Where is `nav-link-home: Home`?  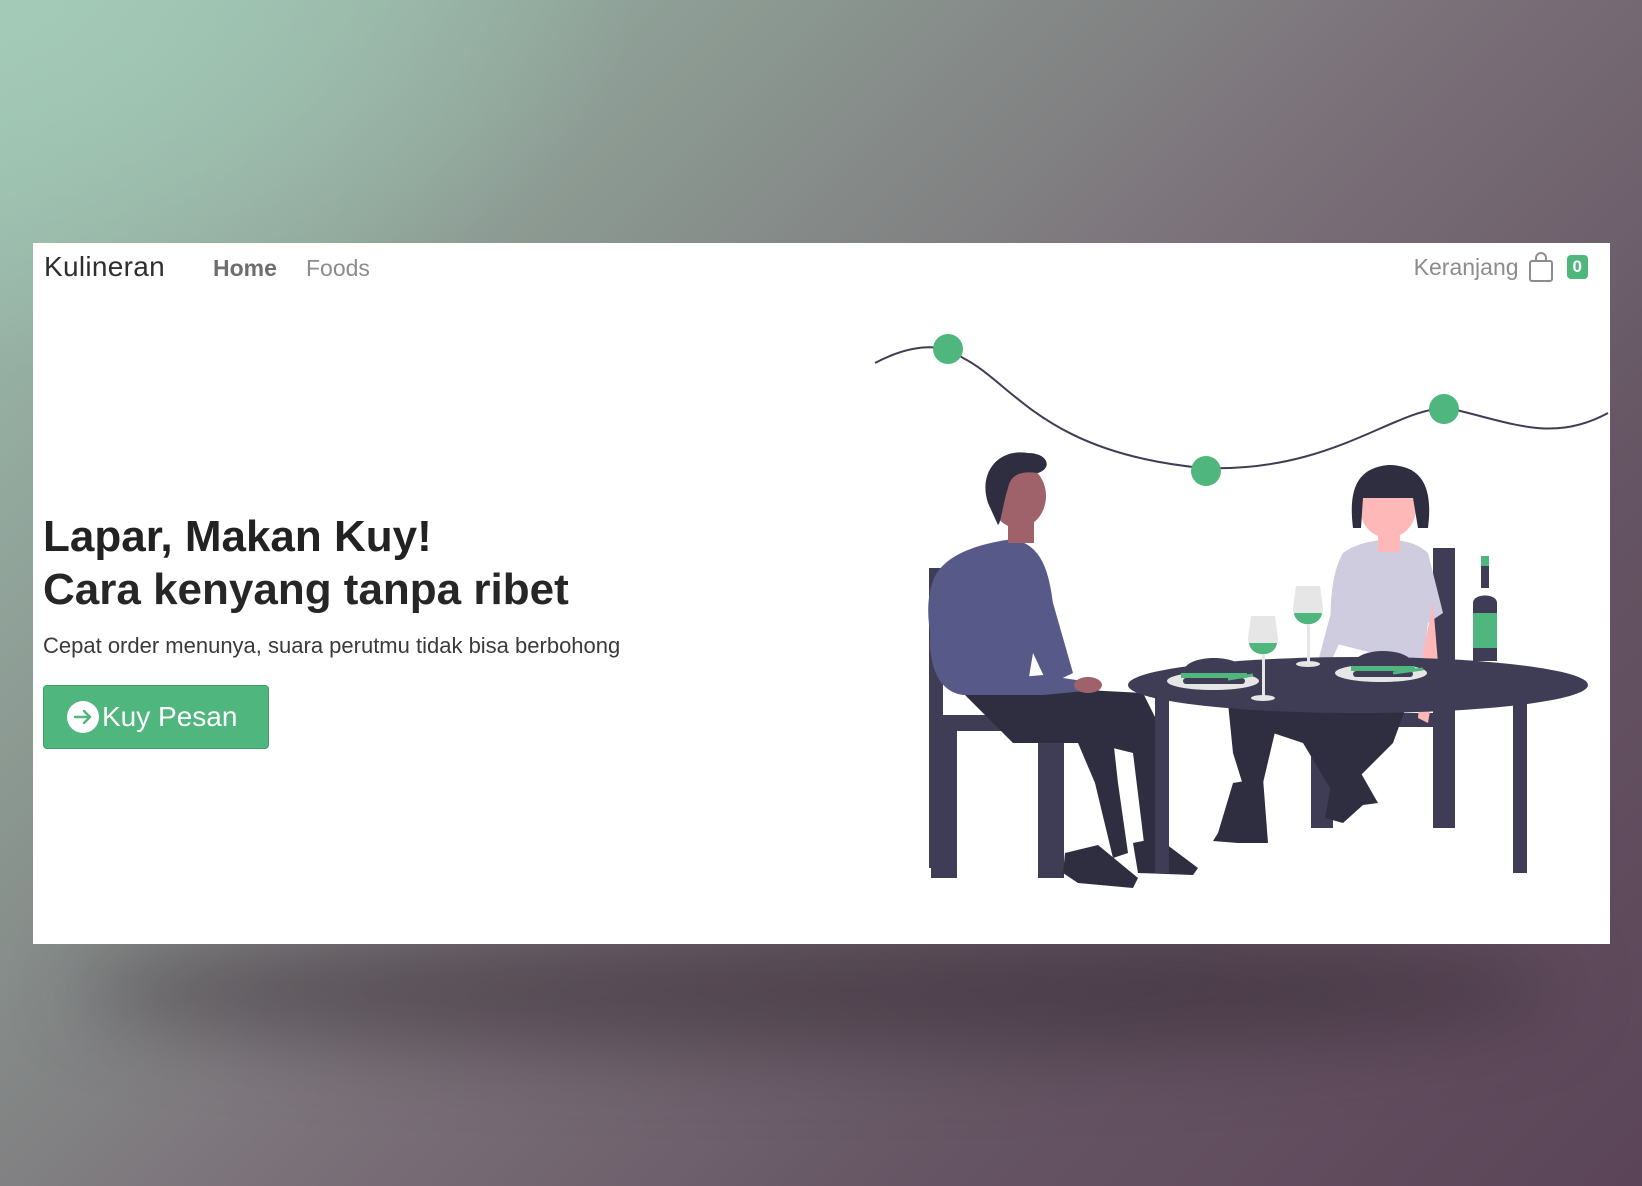
nav-link-home: Home is located at coordinates (245, 268).